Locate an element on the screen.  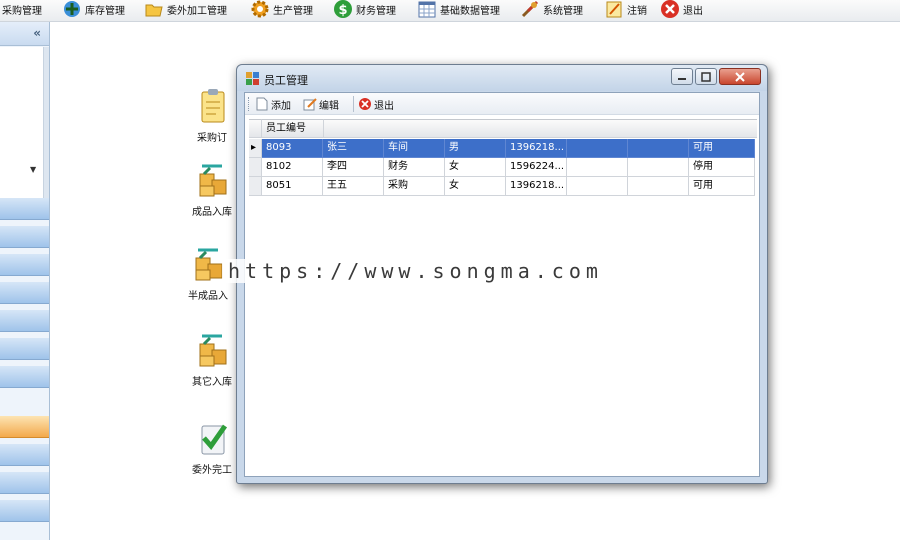
menu-production-label: 生产管理 is located at coordinates (293, 11).